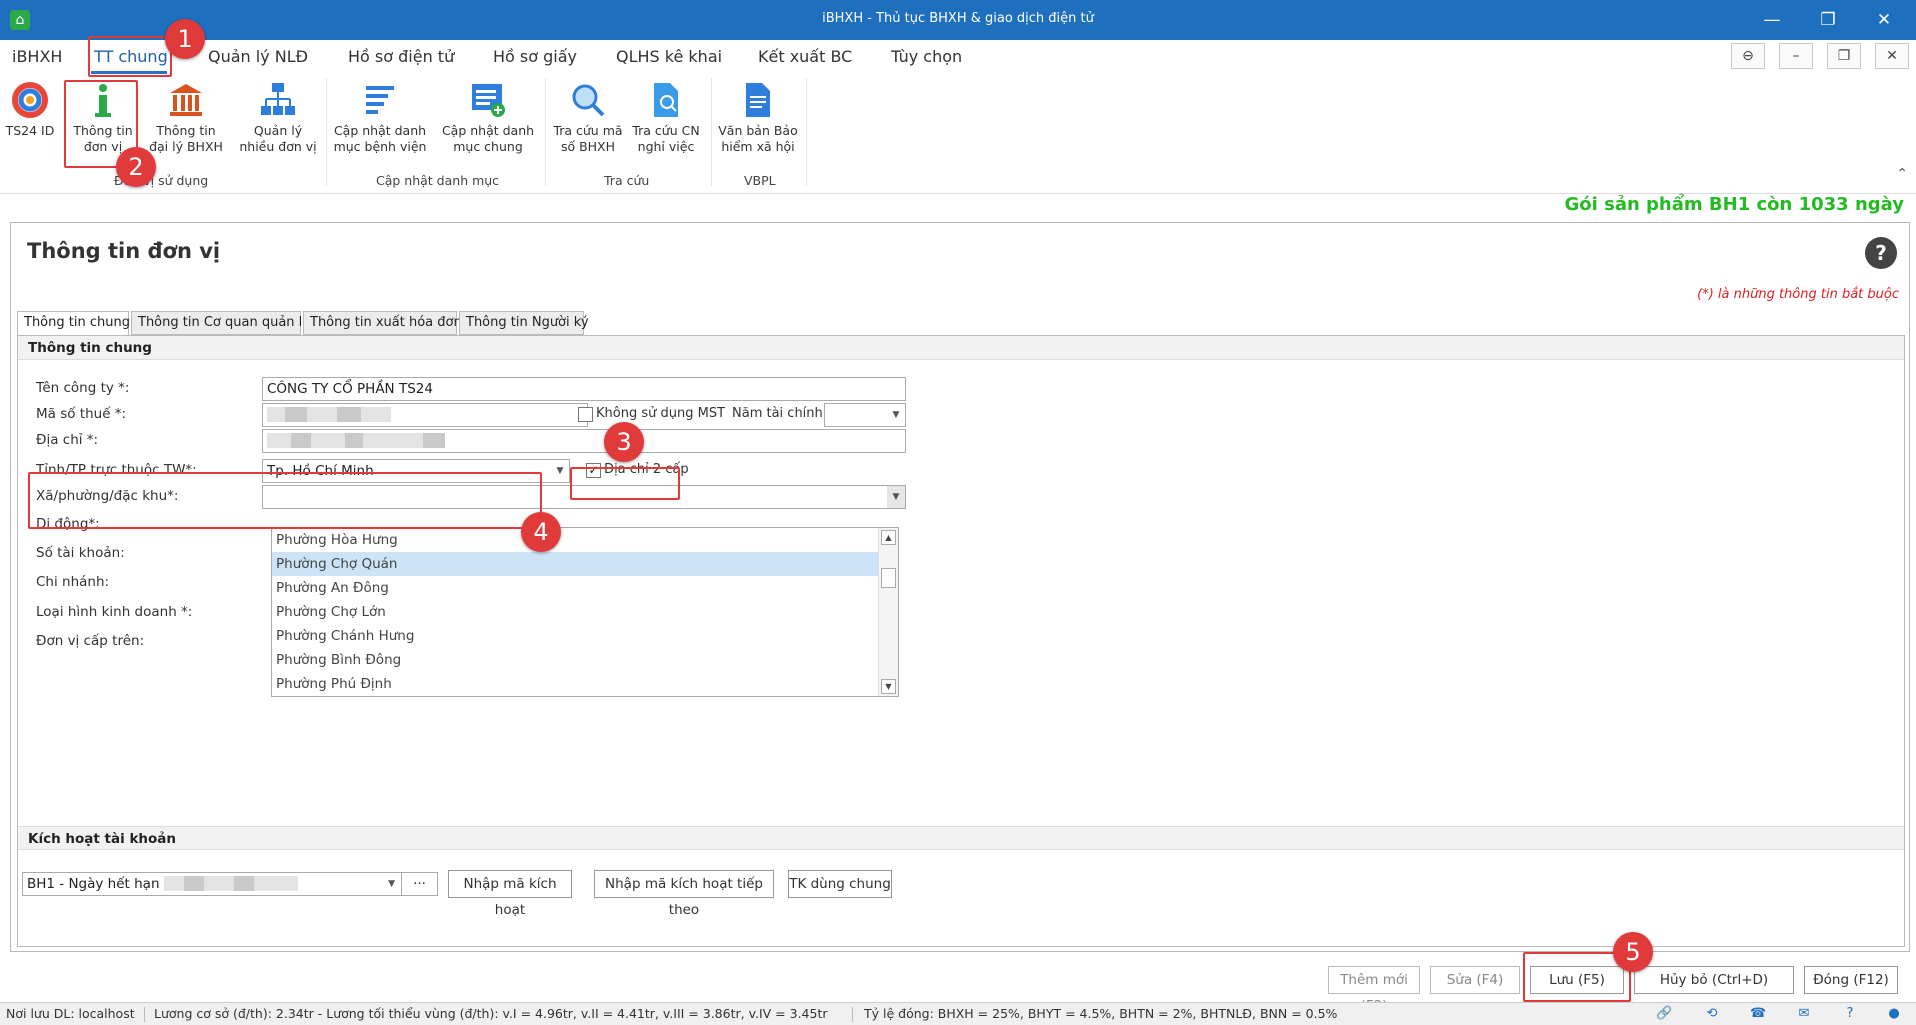 The height and width of the screenshot is (1025, 1916). Describe the element at coordinates (1828, 20) in the screenshot. I see `restore-button: ❐` at that location.